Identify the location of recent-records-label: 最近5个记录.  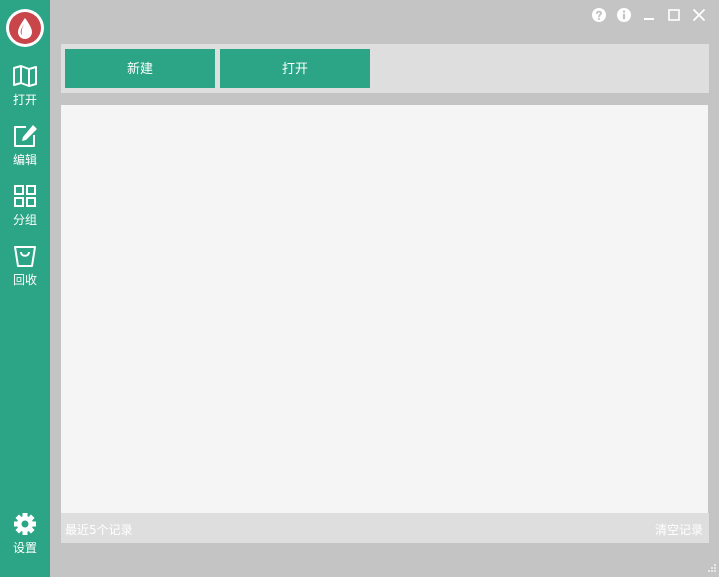
(99, 530).